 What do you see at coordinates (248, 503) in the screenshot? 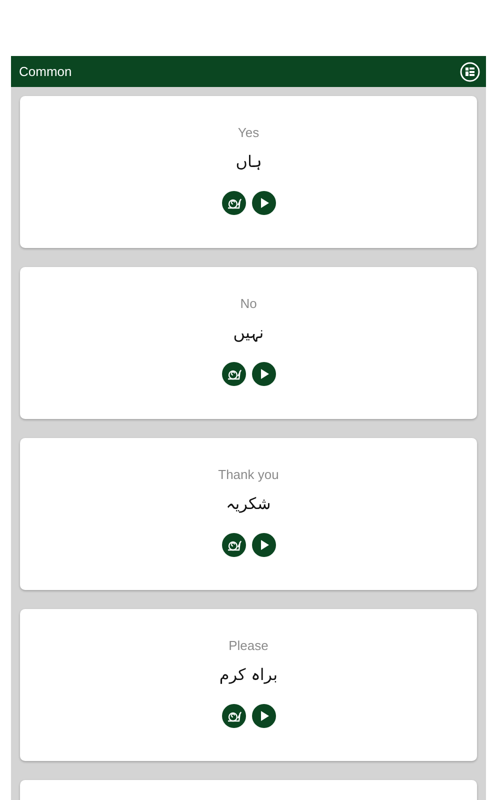
I see `urdu-phrase: شکریہ` at bounding box center [248, 503].